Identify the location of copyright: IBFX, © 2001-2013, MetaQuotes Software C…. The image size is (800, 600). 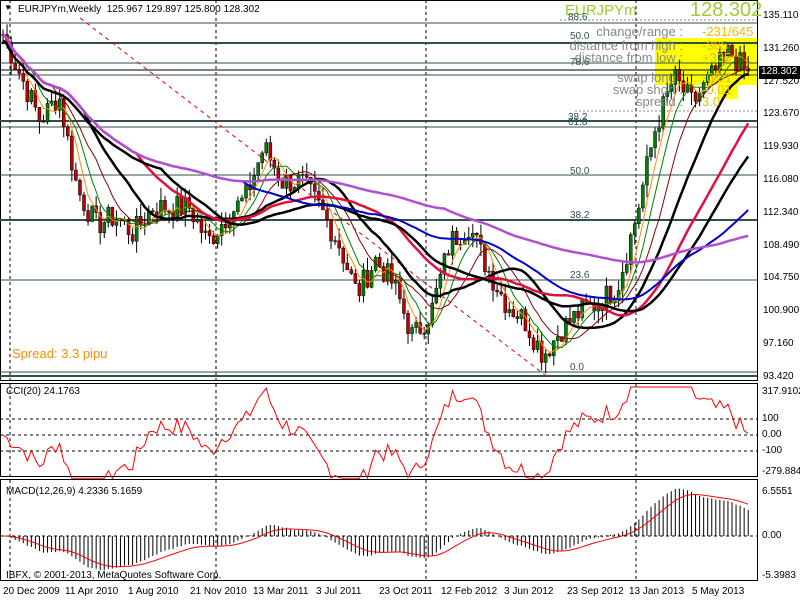
(114, 575).